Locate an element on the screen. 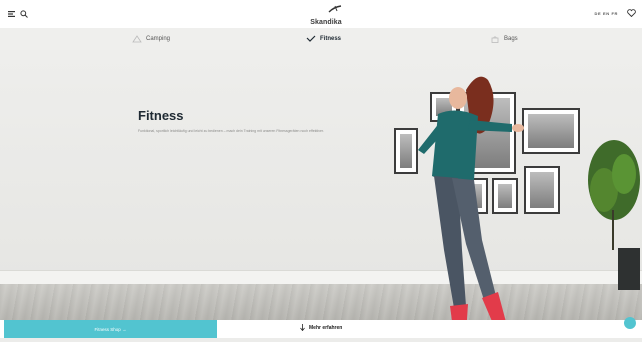 Image resolution: width=642 pixels, height=342 pixels. hero-athlete-image is located at coordinates (471, 206).